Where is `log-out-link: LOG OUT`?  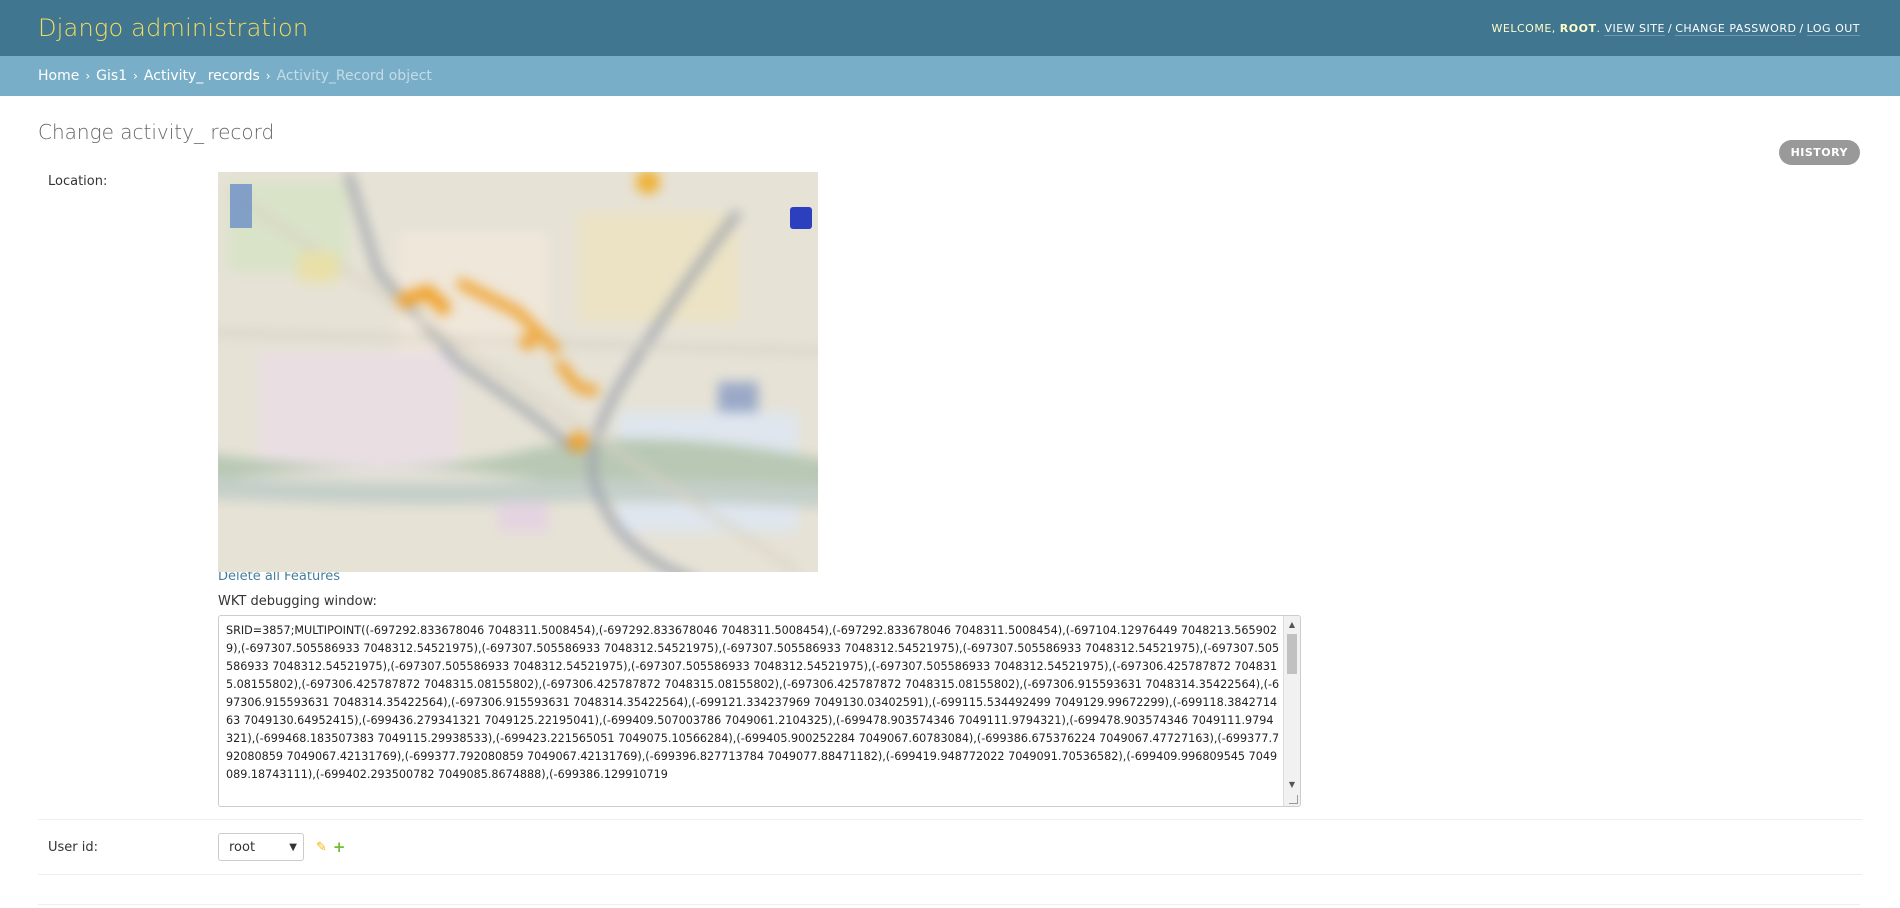 log-out-link: LOG OUT is located at coordinates (1833, 28).